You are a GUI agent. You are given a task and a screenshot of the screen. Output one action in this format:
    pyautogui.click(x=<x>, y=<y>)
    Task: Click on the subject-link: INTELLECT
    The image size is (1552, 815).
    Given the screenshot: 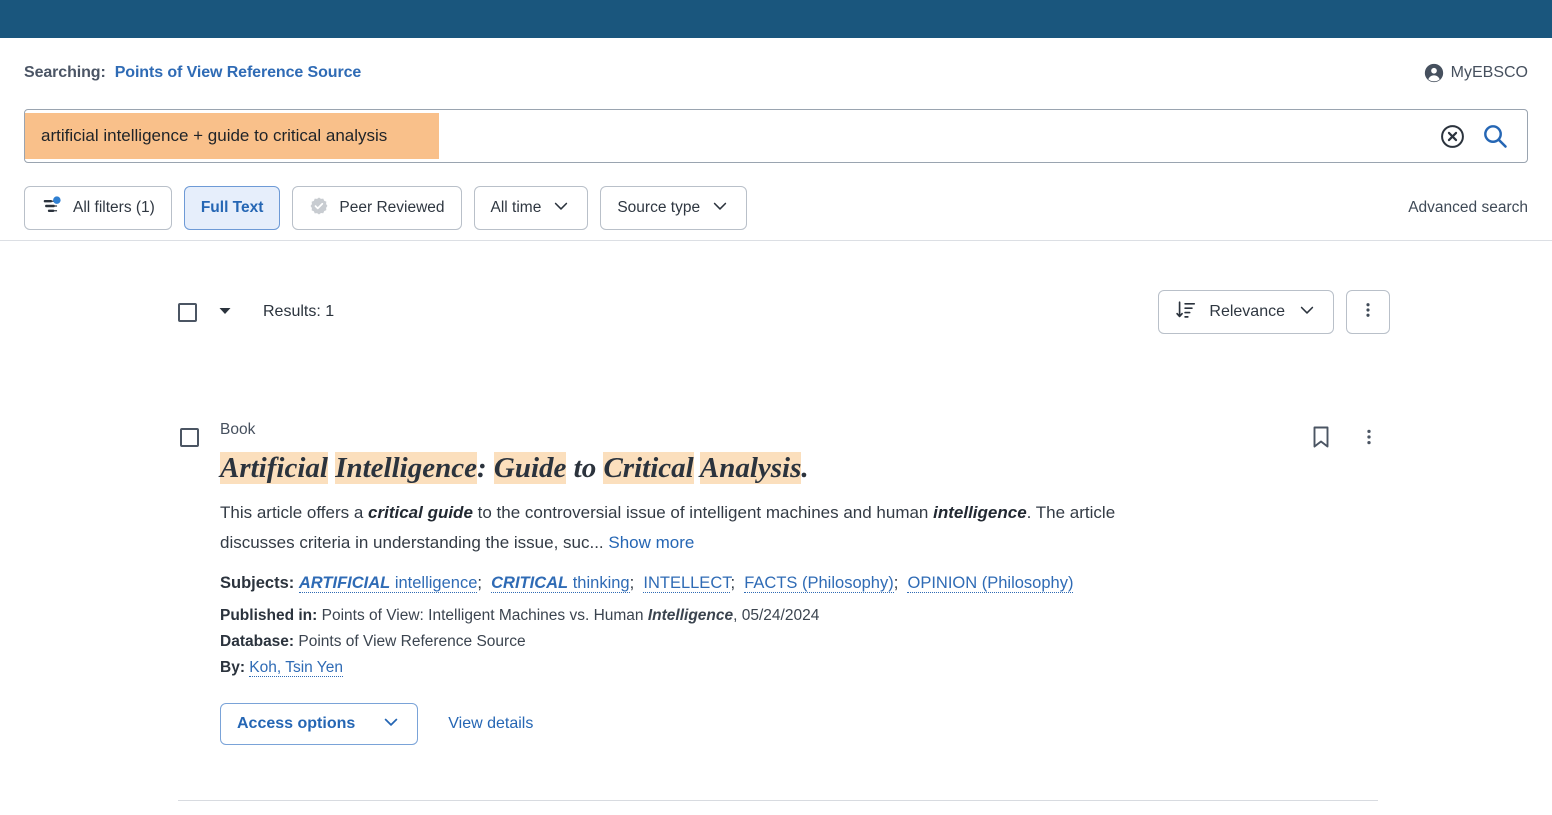 What is the action you would take?
    pyautogui.click(x=687, y=583)
    